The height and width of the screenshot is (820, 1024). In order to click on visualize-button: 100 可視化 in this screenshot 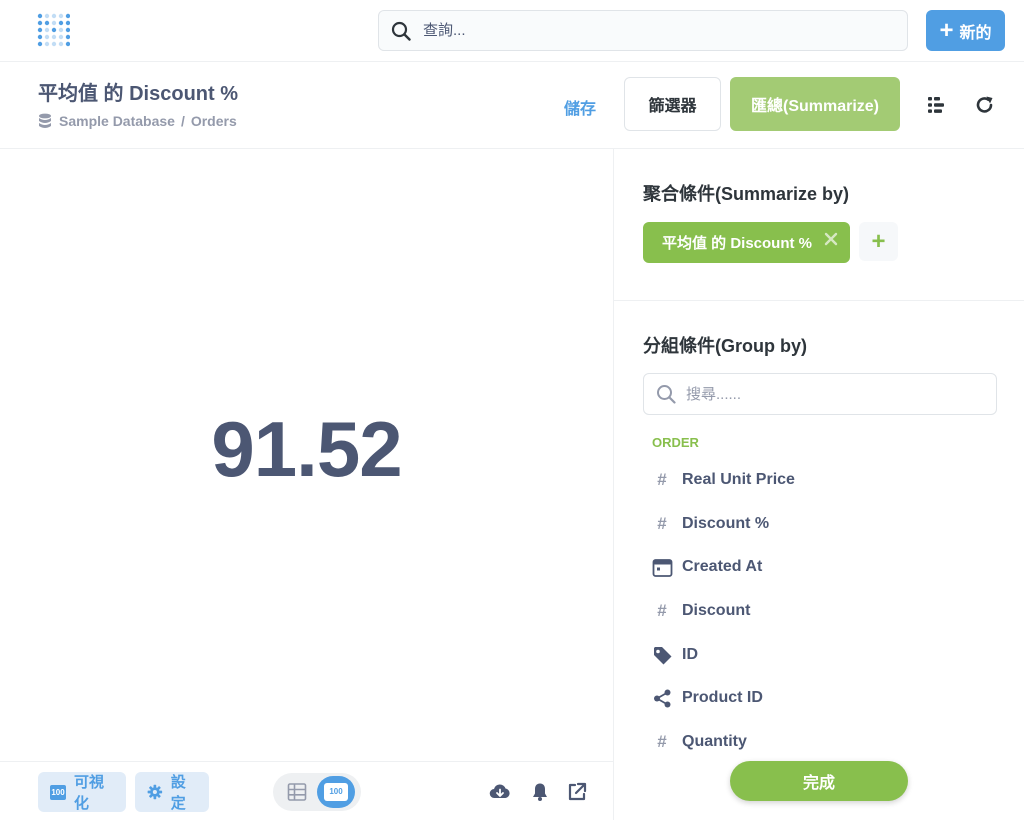, I will do `click(82, 792)`.